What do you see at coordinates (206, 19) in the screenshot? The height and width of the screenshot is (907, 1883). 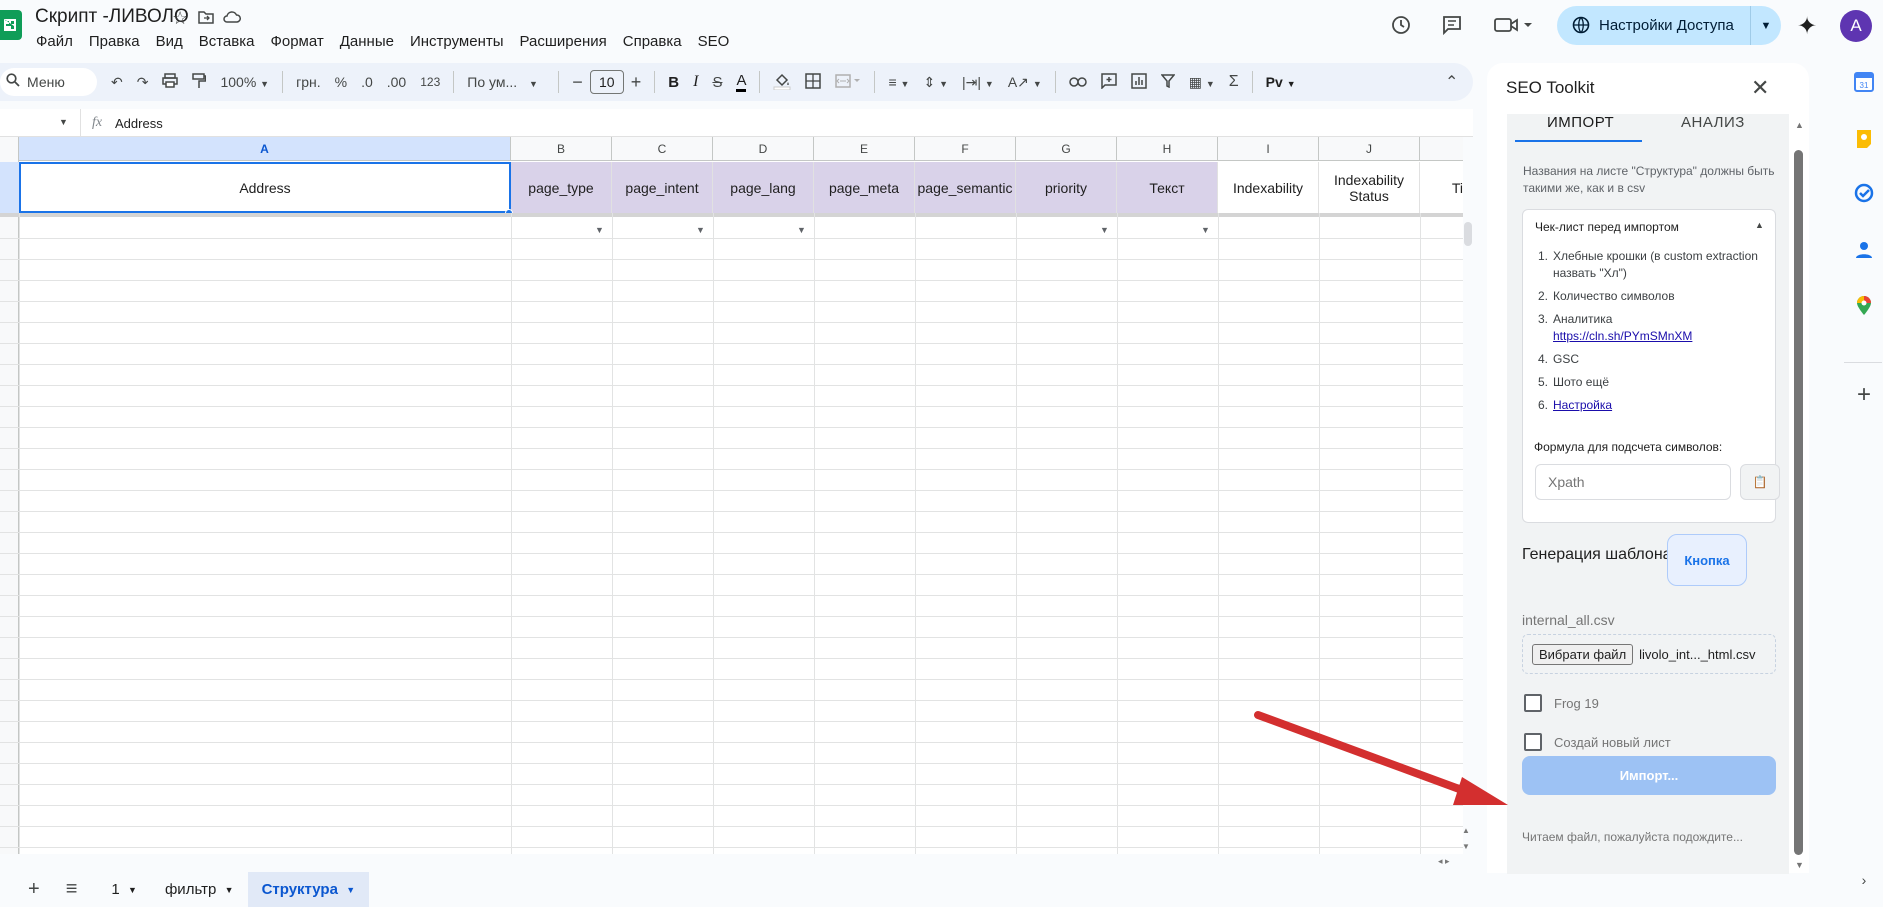 I see `move-folder-icon` at bounding box center [206, 19].